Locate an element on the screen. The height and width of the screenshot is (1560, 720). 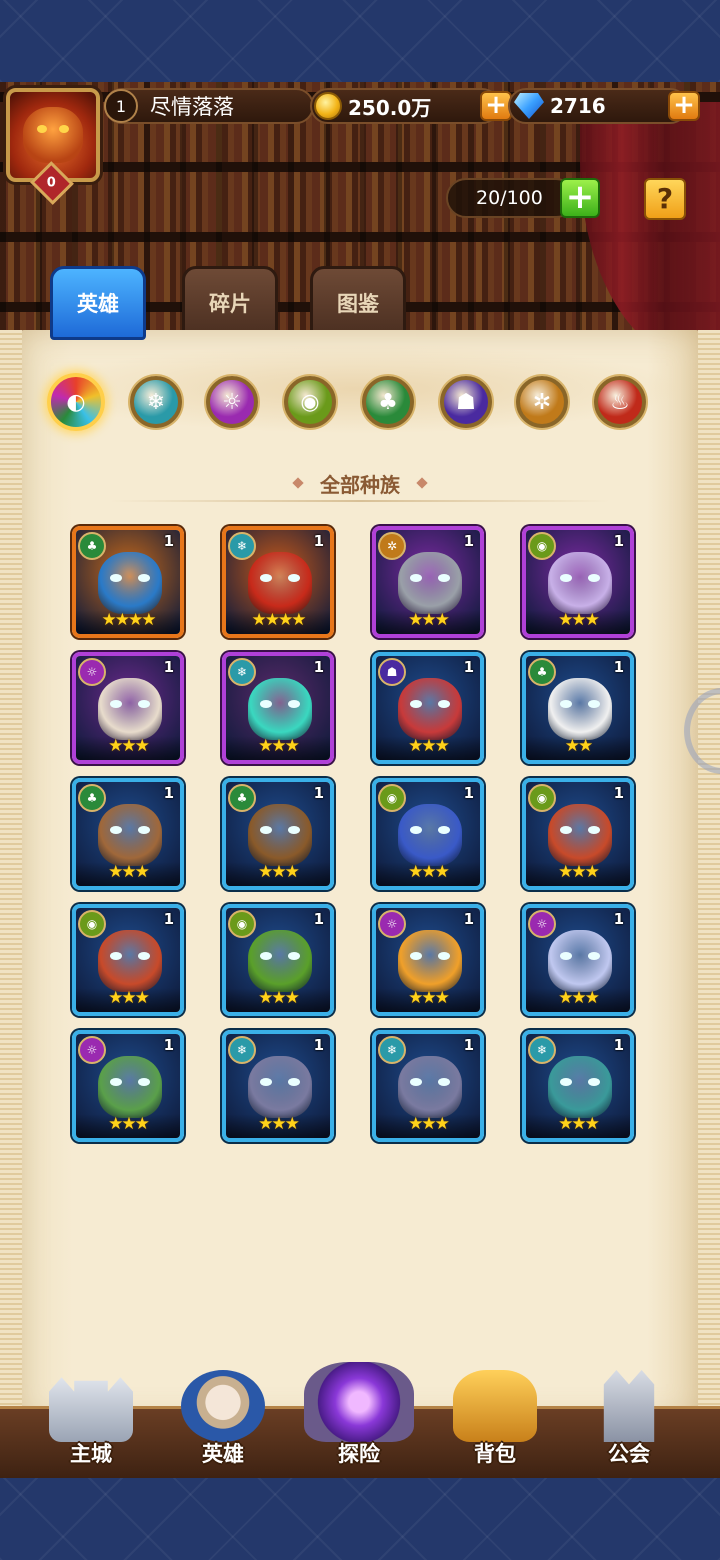
nav-main-city: 主城 is located at coordinates (91, 1420).